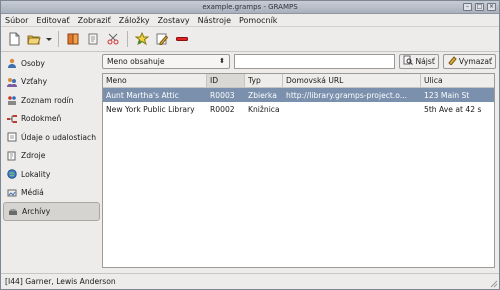  I want to click on page-button, so click(93, 39).